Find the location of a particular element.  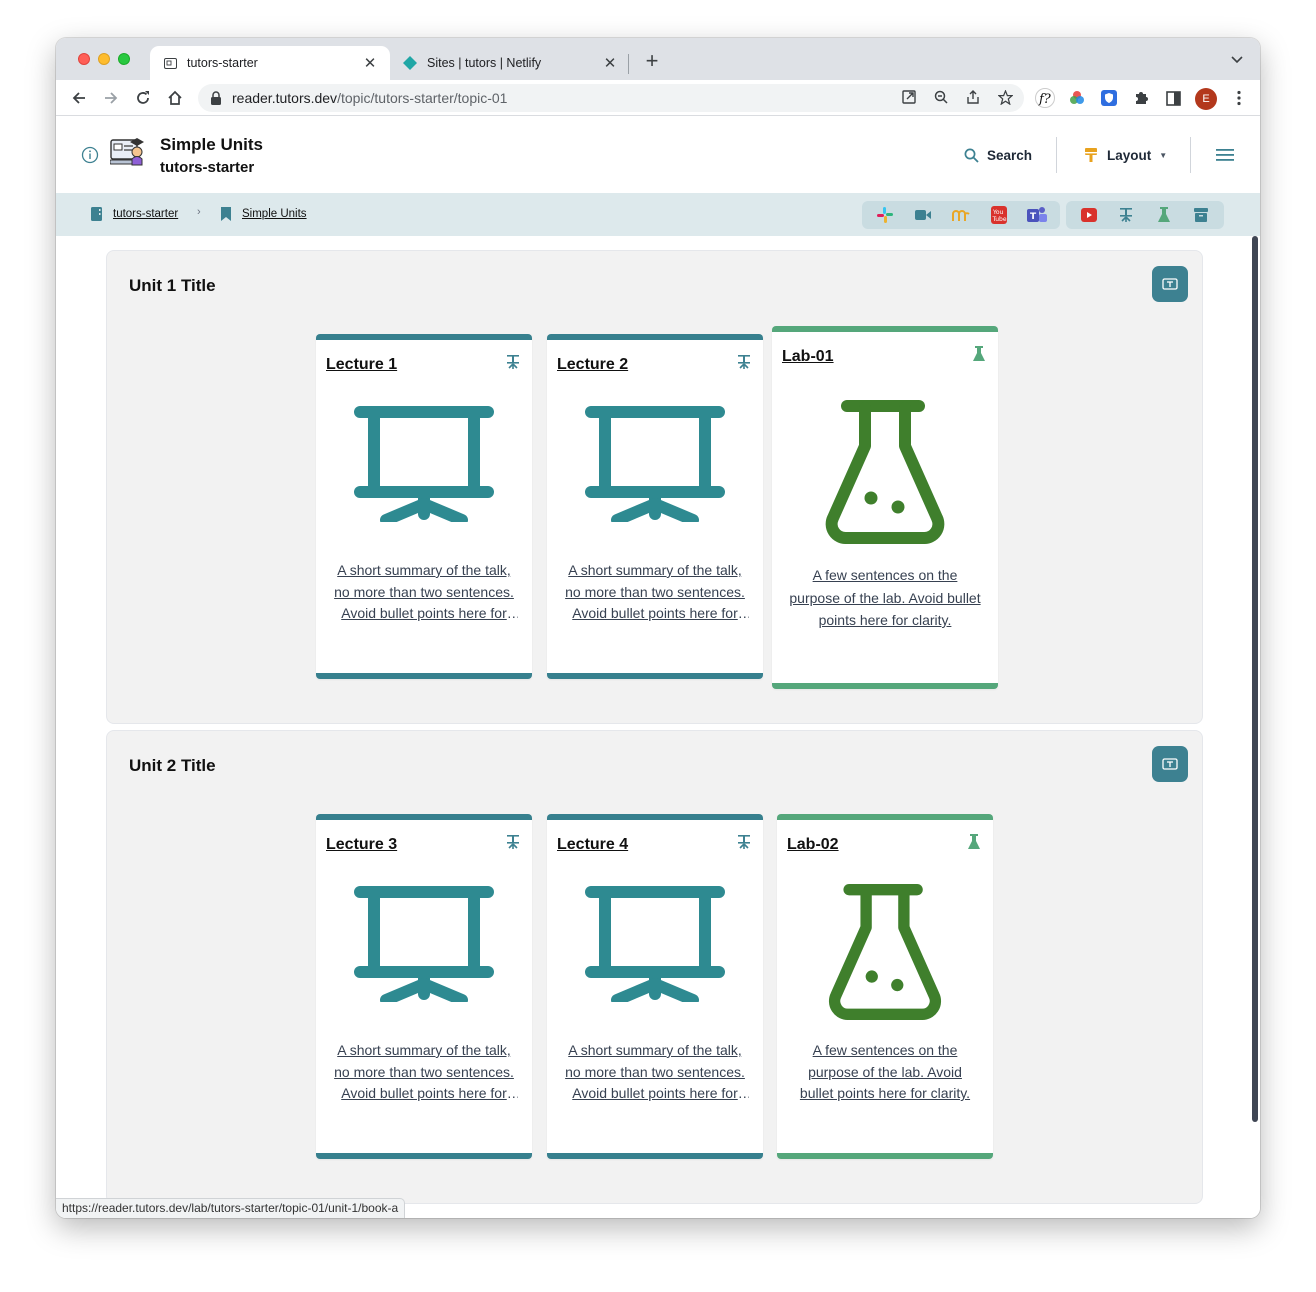

svg-text: T is located at coordinates (1033, 217).